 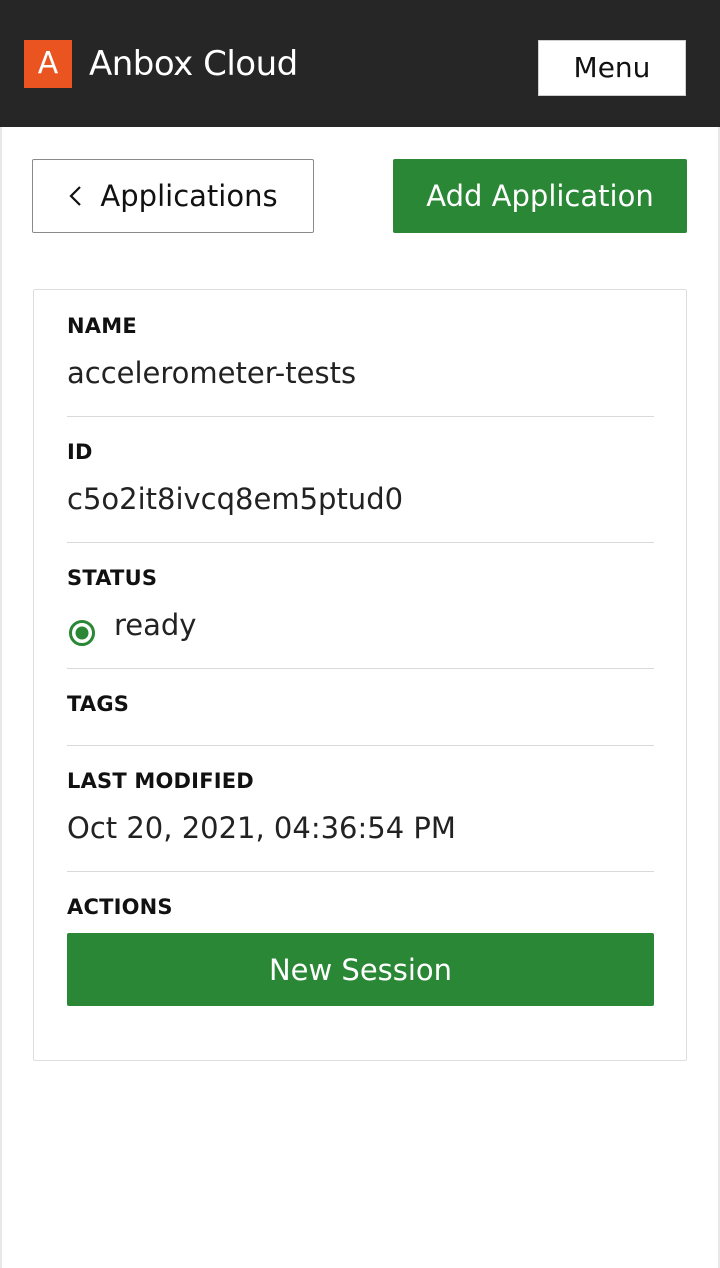 I want to click on id-label: ID, so click(x=80, y=452).